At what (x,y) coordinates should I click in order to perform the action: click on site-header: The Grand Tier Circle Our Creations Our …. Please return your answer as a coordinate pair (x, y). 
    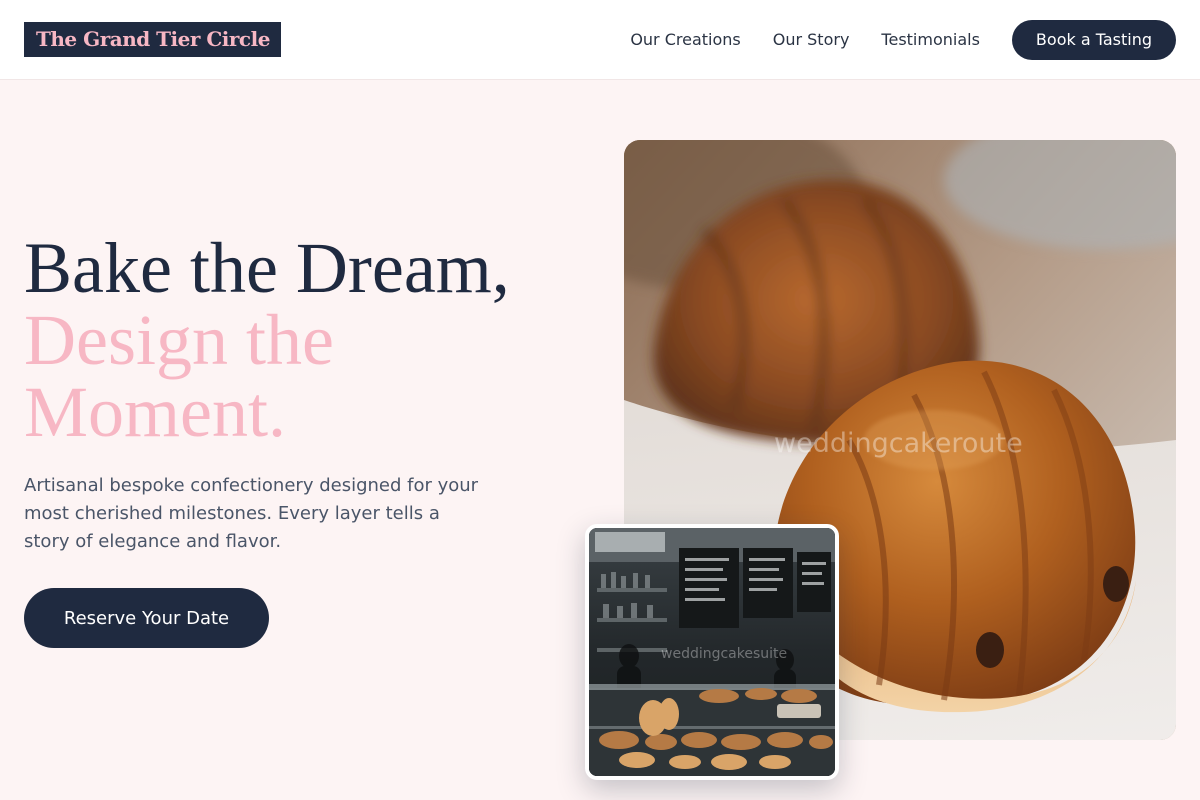
    Looking at the image, I should click on (600, 40).